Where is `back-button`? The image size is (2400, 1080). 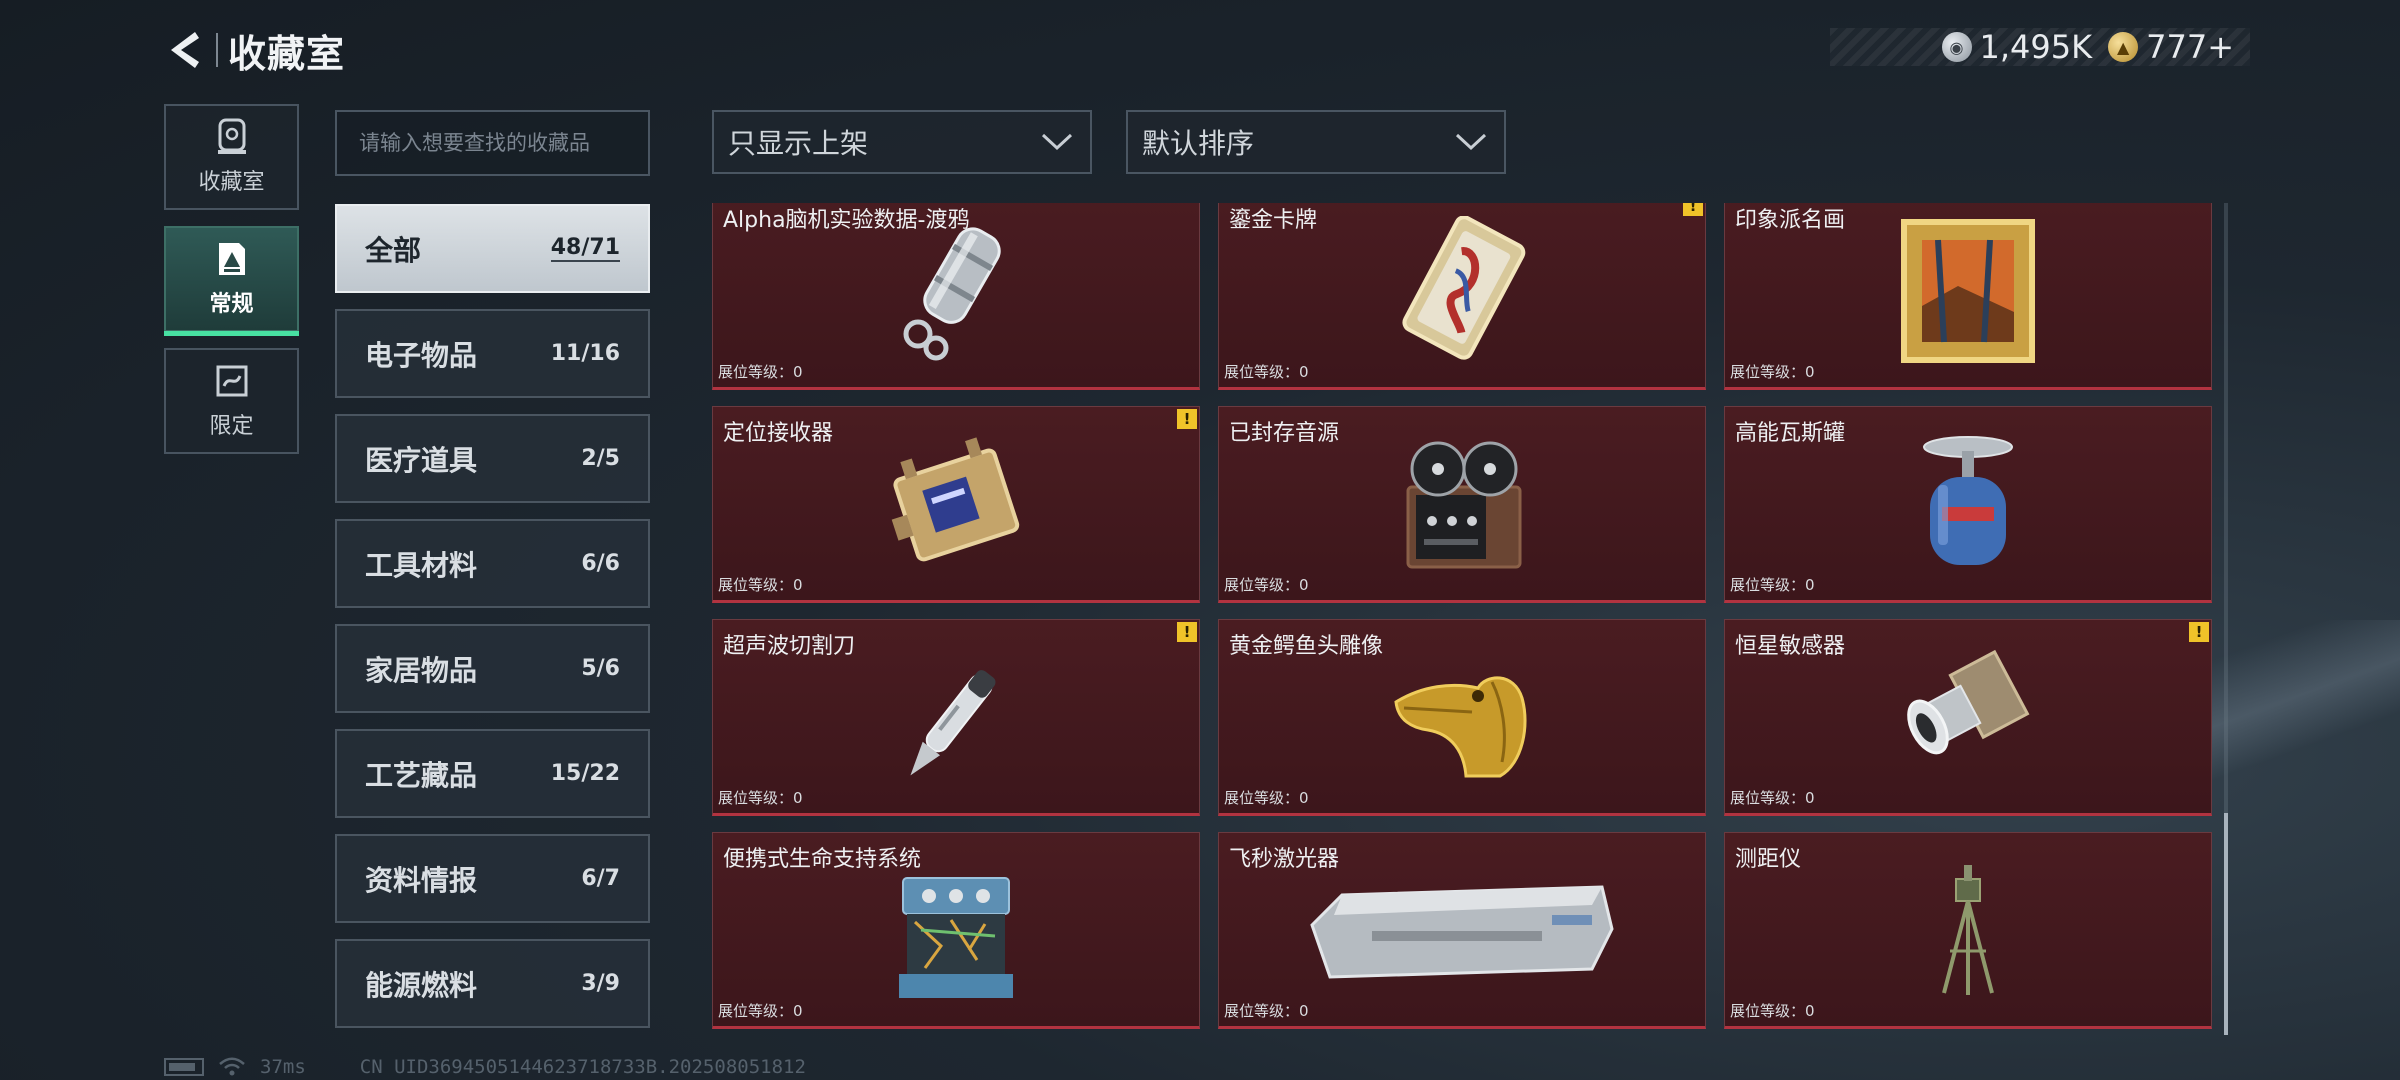 back-button is located at coordinates (185, 50).